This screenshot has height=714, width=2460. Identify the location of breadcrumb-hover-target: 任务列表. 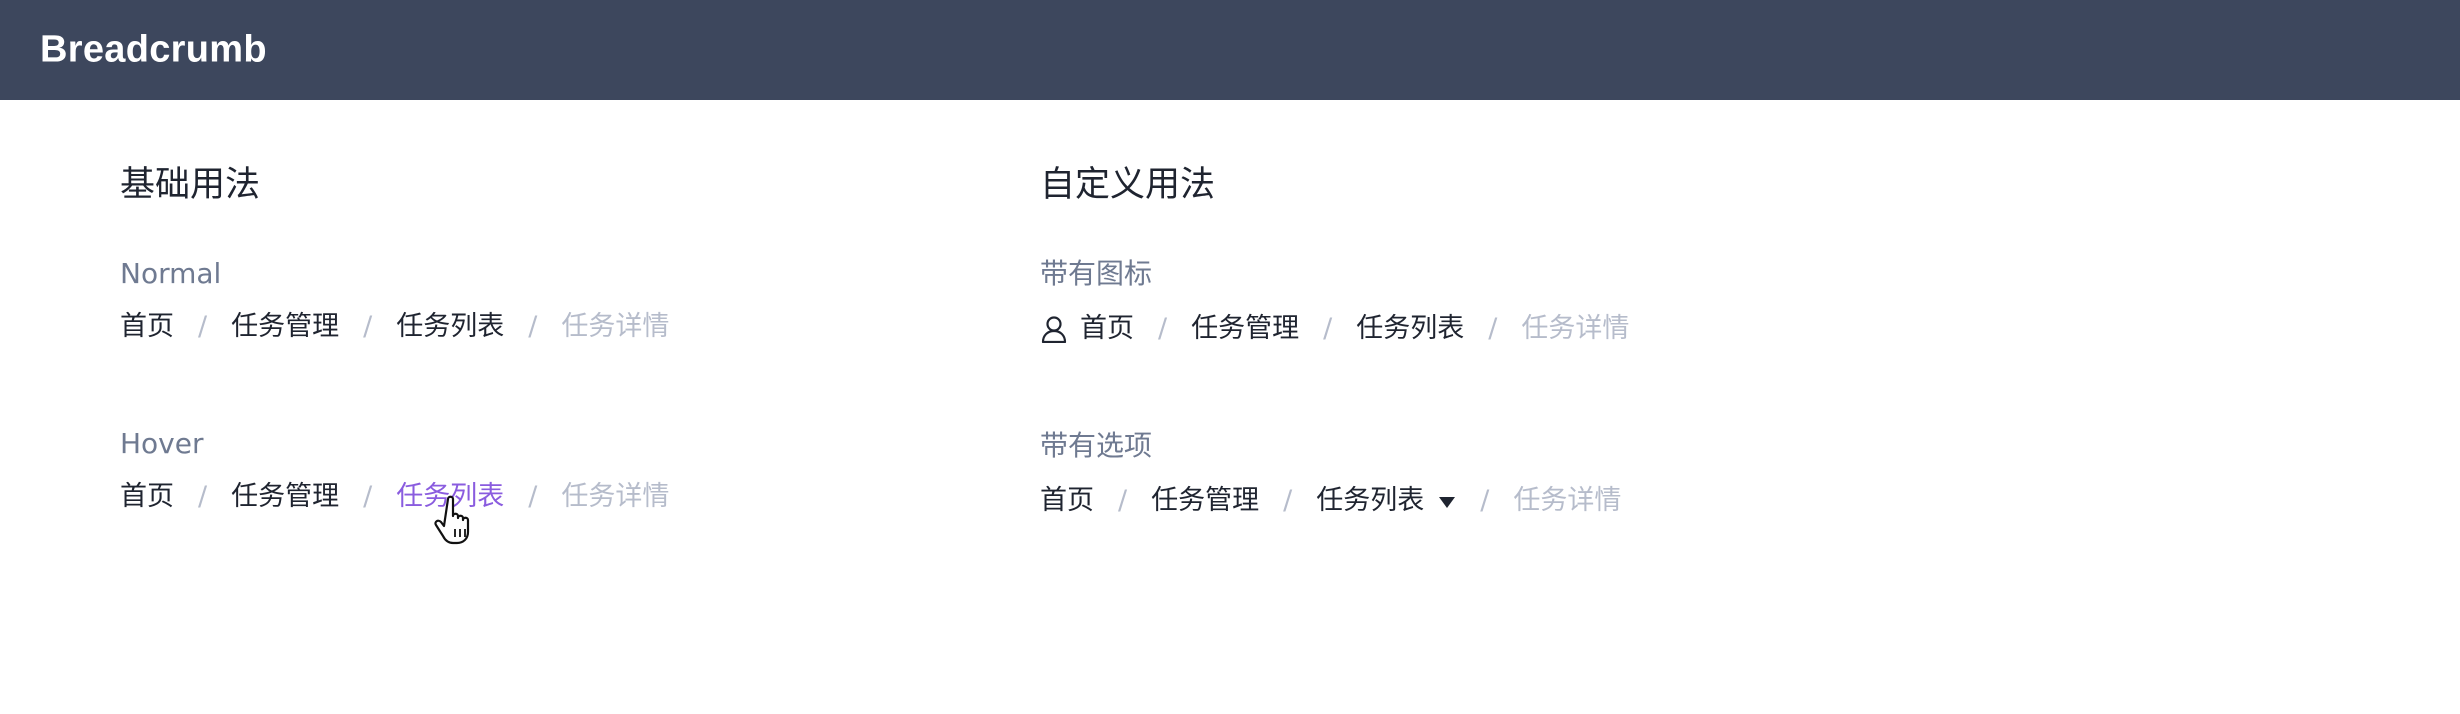
(450, 511).